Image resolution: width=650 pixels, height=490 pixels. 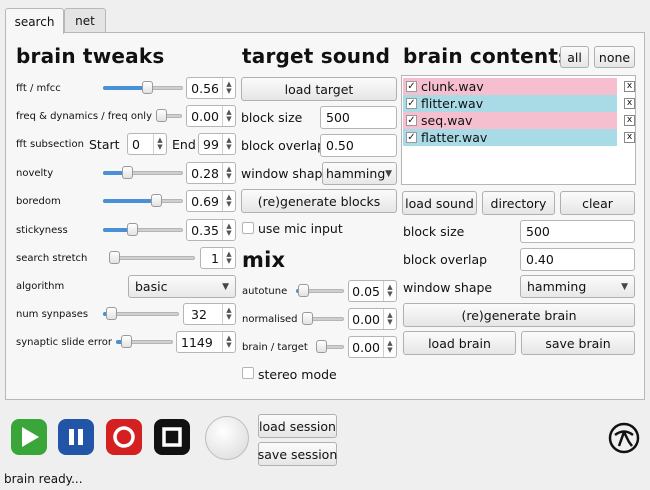 What do you see at coordinates (38, 201) in the screenshot?
I see `boredom-label: boredom` at bounding box center [38, 201].